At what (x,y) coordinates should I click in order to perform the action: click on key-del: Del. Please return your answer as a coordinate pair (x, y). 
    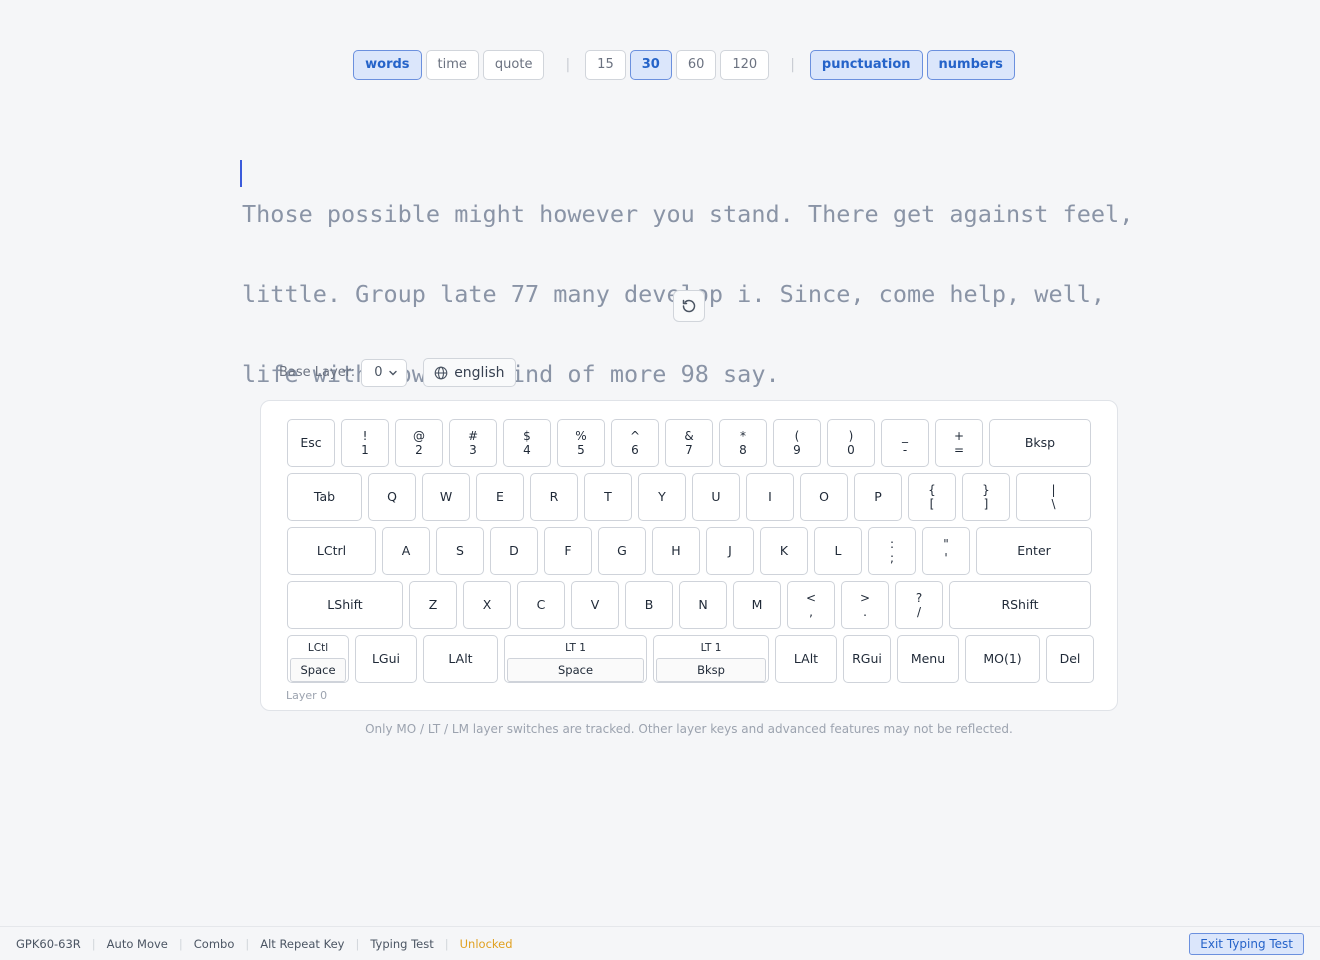
    Looking at the image, I should click on (1070, 659).